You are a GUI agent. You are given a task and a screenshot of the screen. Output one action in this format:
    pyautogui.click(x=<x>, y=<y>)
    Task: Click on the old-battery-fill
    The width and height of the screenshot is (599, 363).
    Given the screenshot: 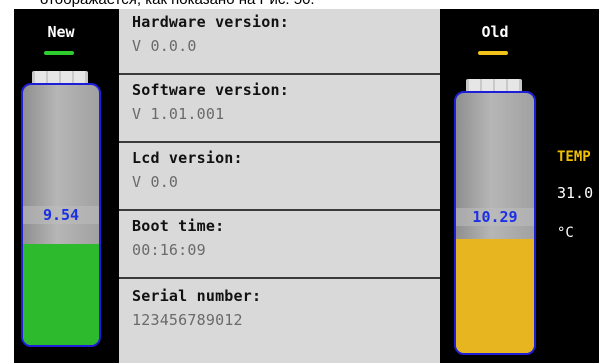 What is the action you would take?
    pyautogui.click(x=495, y=295)
    